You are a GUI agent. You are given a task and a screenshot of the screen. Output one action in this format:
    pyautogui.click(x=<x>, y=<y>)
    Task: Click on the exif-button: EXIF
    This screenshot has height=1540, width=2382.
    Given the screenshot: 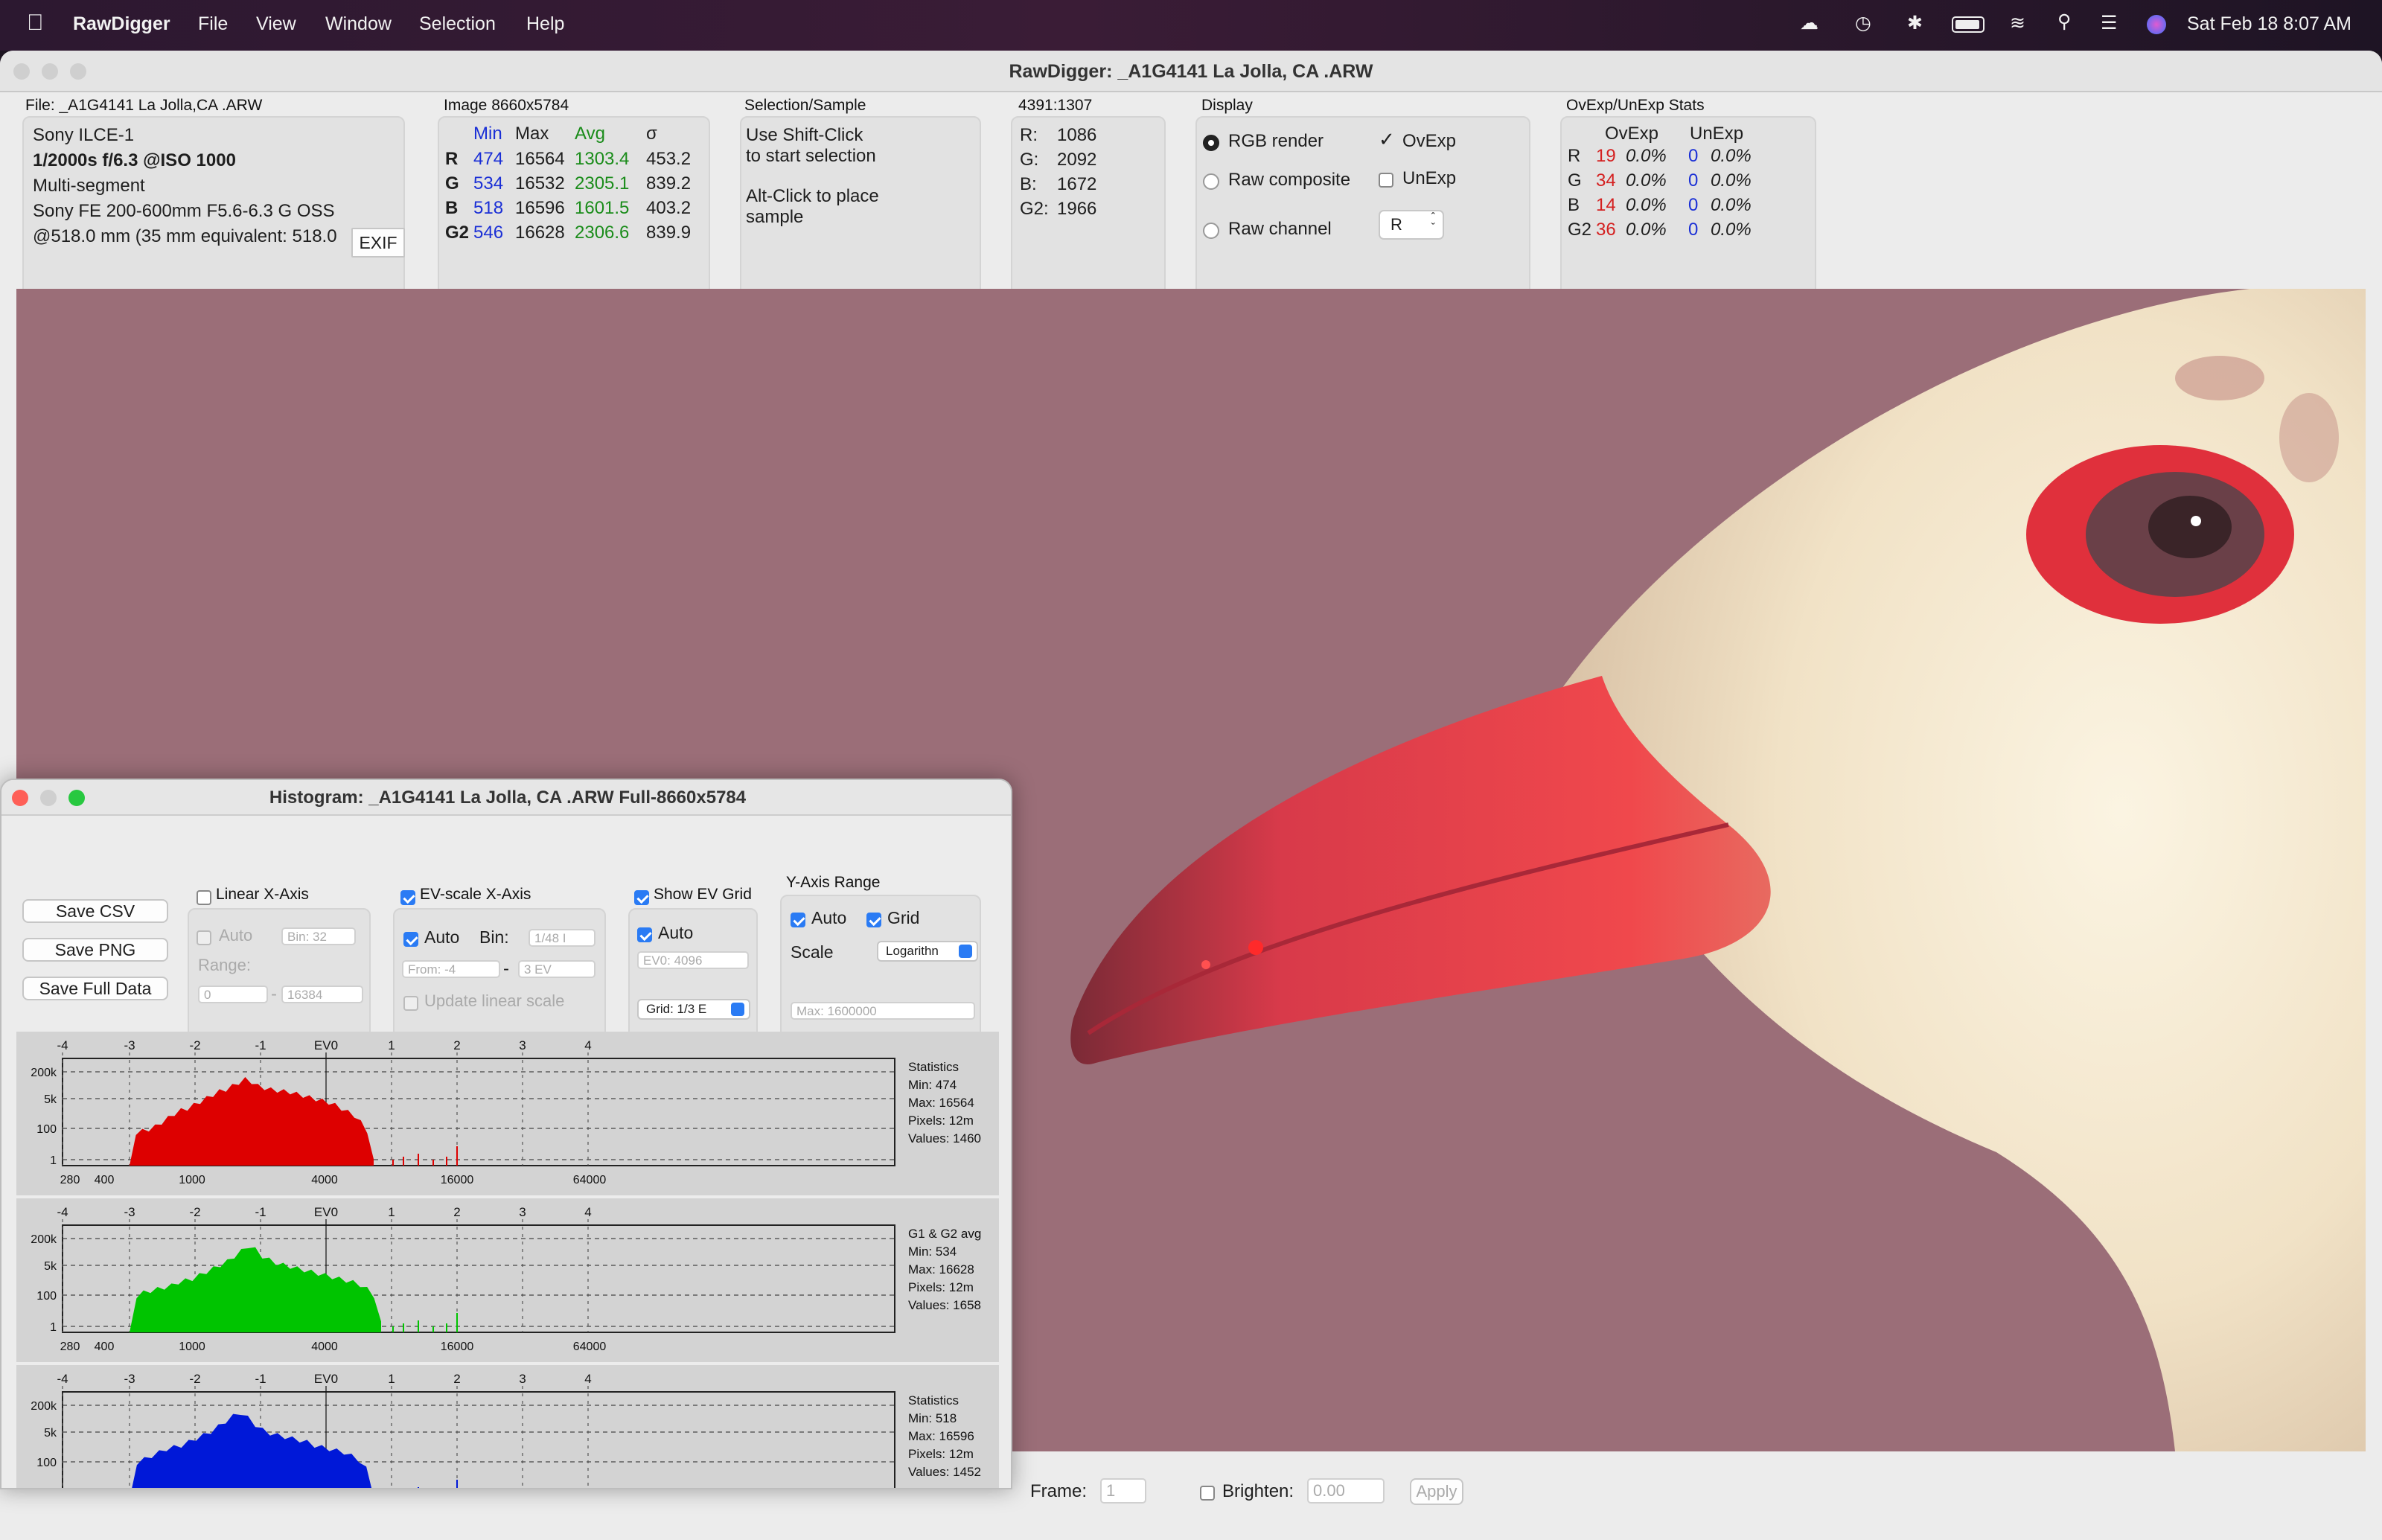 What is the action you would take?
    pyautogui.click(x=378, y=243)
    